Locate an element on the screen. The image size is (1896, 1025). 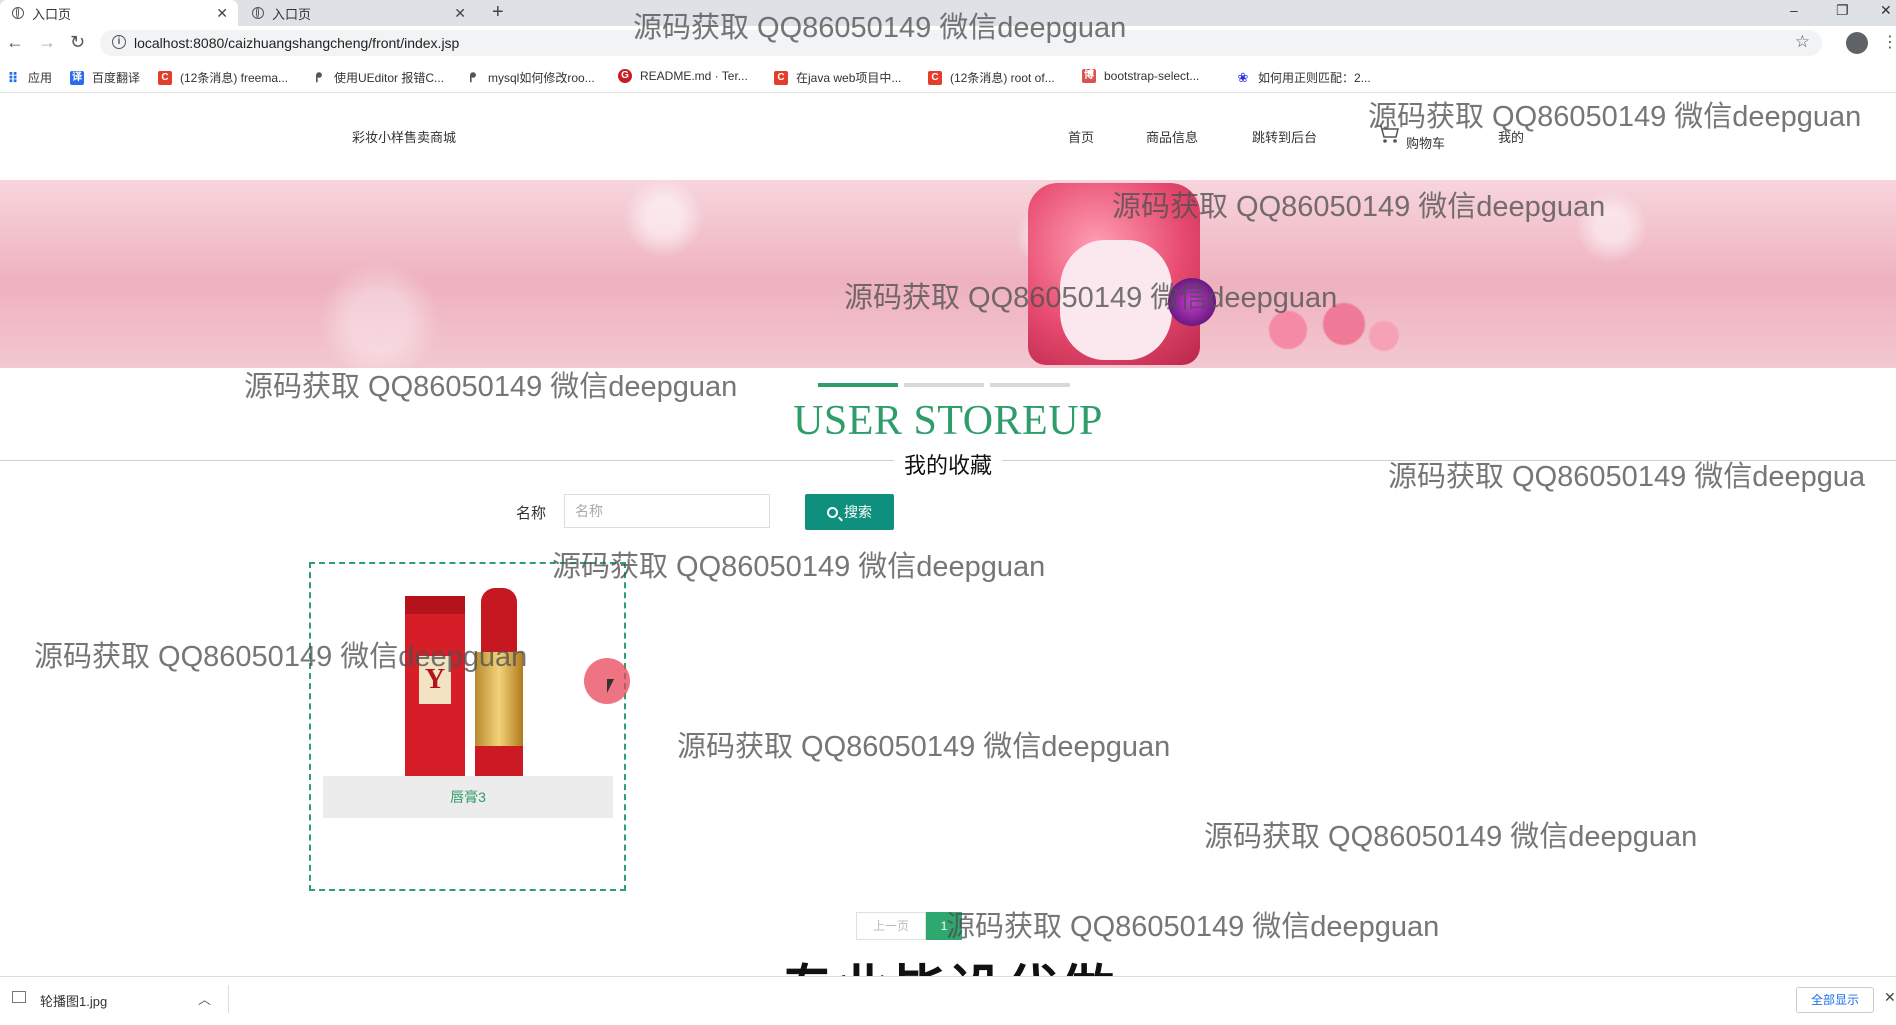
download-bar: 轮播图1.jpg ︿ 全部显示 ✕ is located at coordinates (948, 998).